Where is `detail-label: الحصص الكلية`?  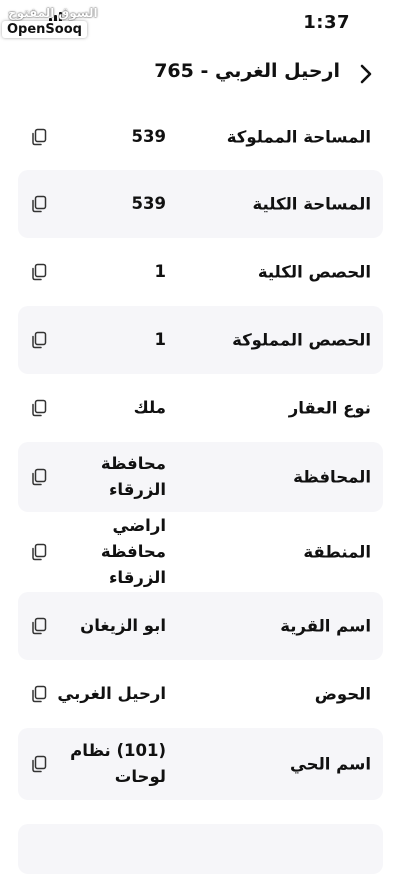 detail-label: الحصص الكلية is located at coordinates (314, 272).